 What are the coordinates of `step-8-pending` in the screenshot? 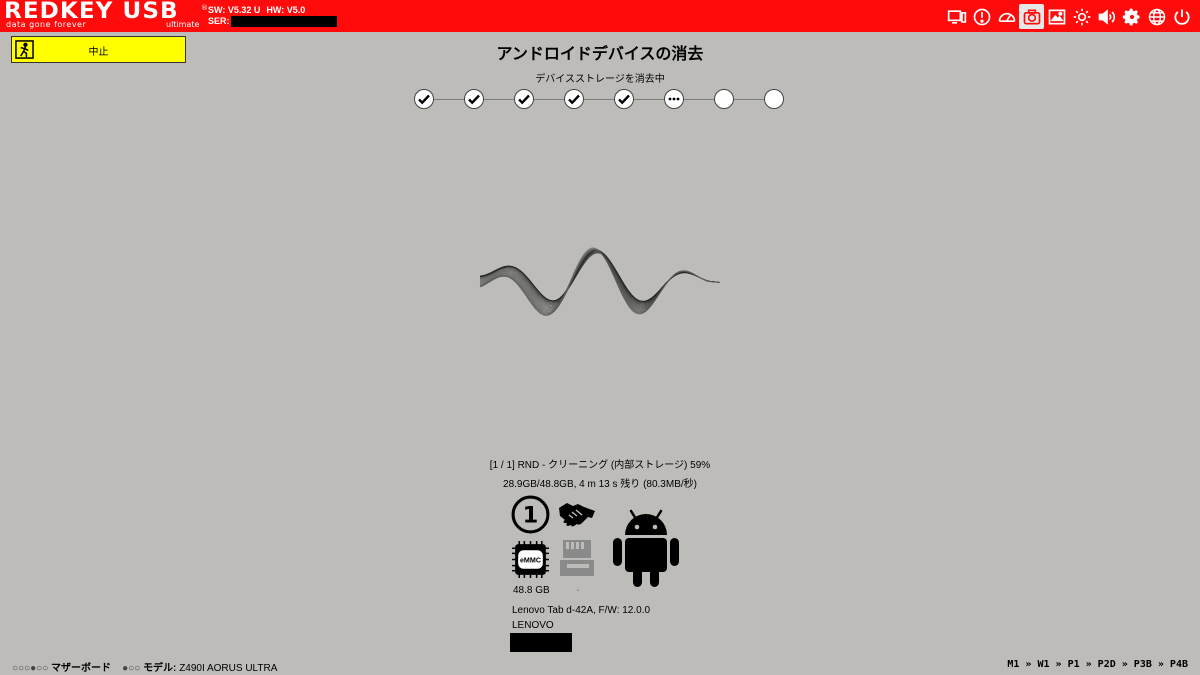 It's located at (774, 99).